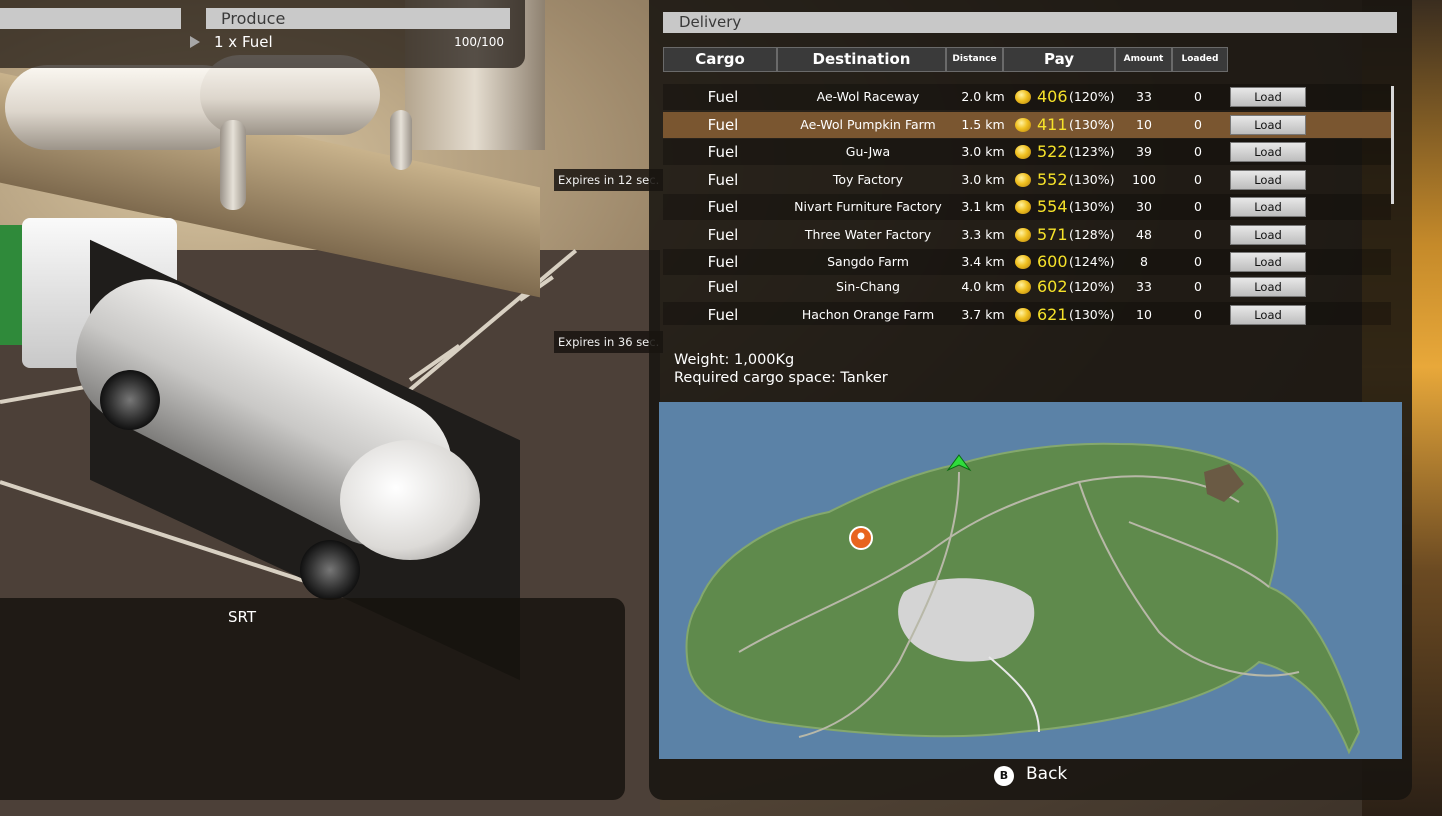  I want to click on column-header-cargo: Cargo, so click(720, 59).